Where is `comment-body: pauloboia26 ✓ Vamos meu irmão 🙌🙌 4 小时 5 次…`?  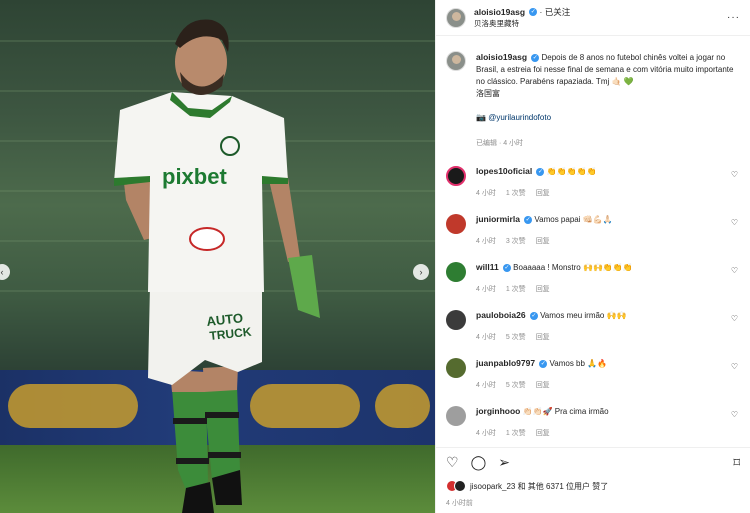 comment-body: pauloboia26 ✓ Vamos meu irmão 🙌🙌 4 小时 5 次… is located at coordinates (601, 326).